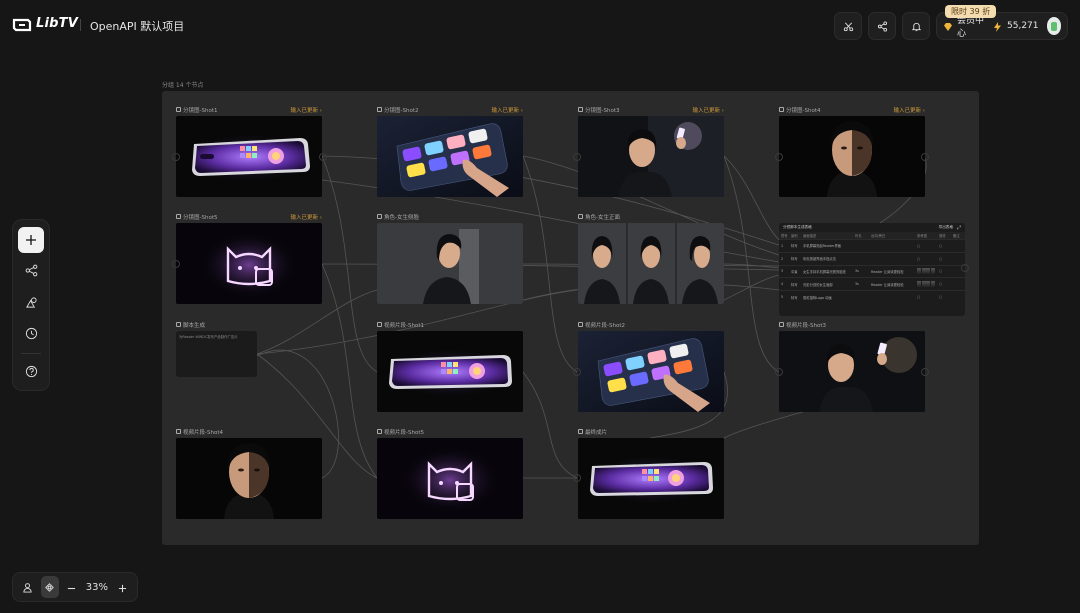  What do you see at coordinates (178, 324) in the screenshot?
I see `document-icon` at bounding box center [178, 324].